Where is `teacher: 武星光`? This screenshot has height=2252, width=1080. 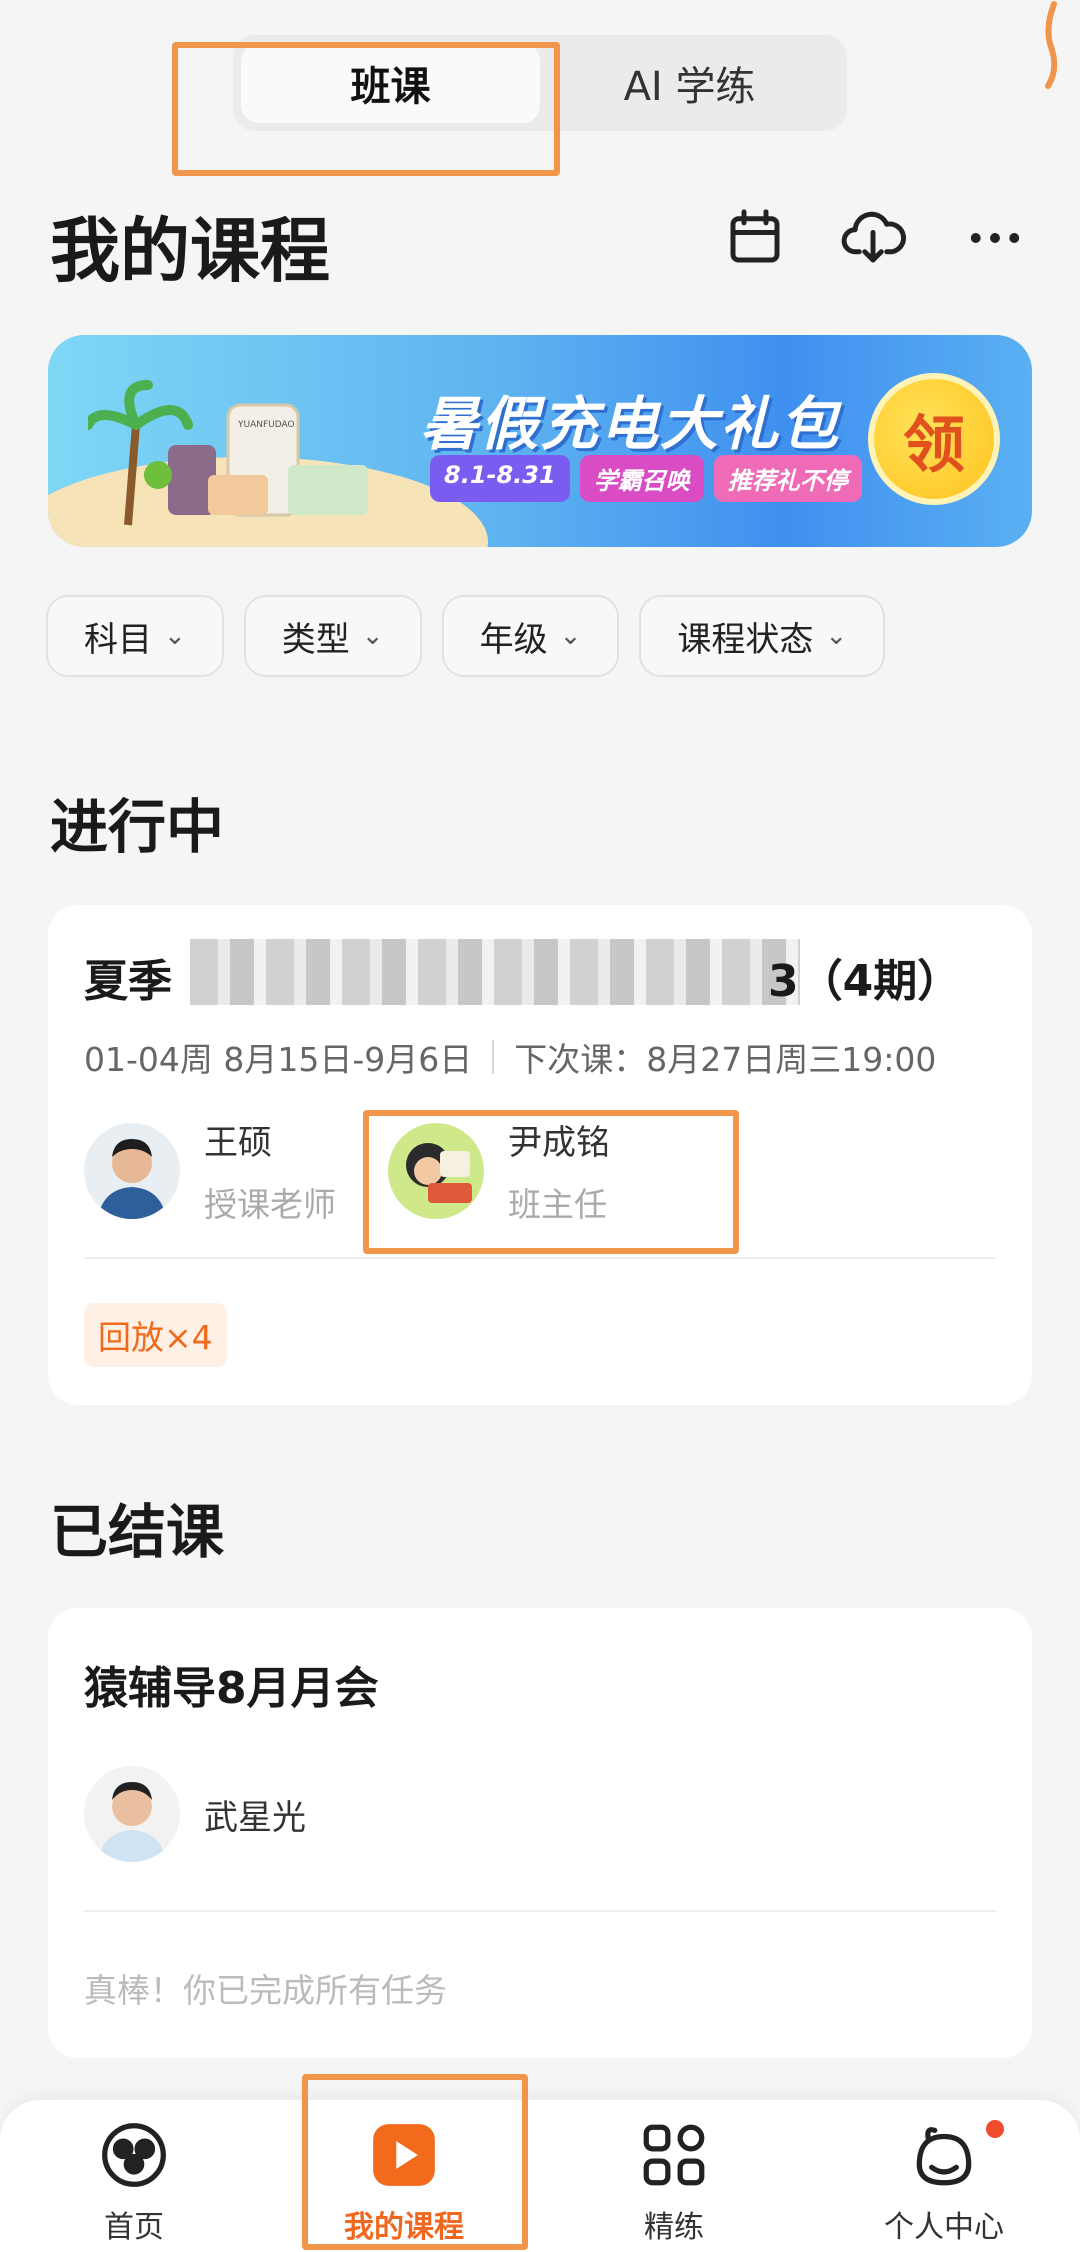 teacher: 武星光 is located at coordinates (195, 1814).